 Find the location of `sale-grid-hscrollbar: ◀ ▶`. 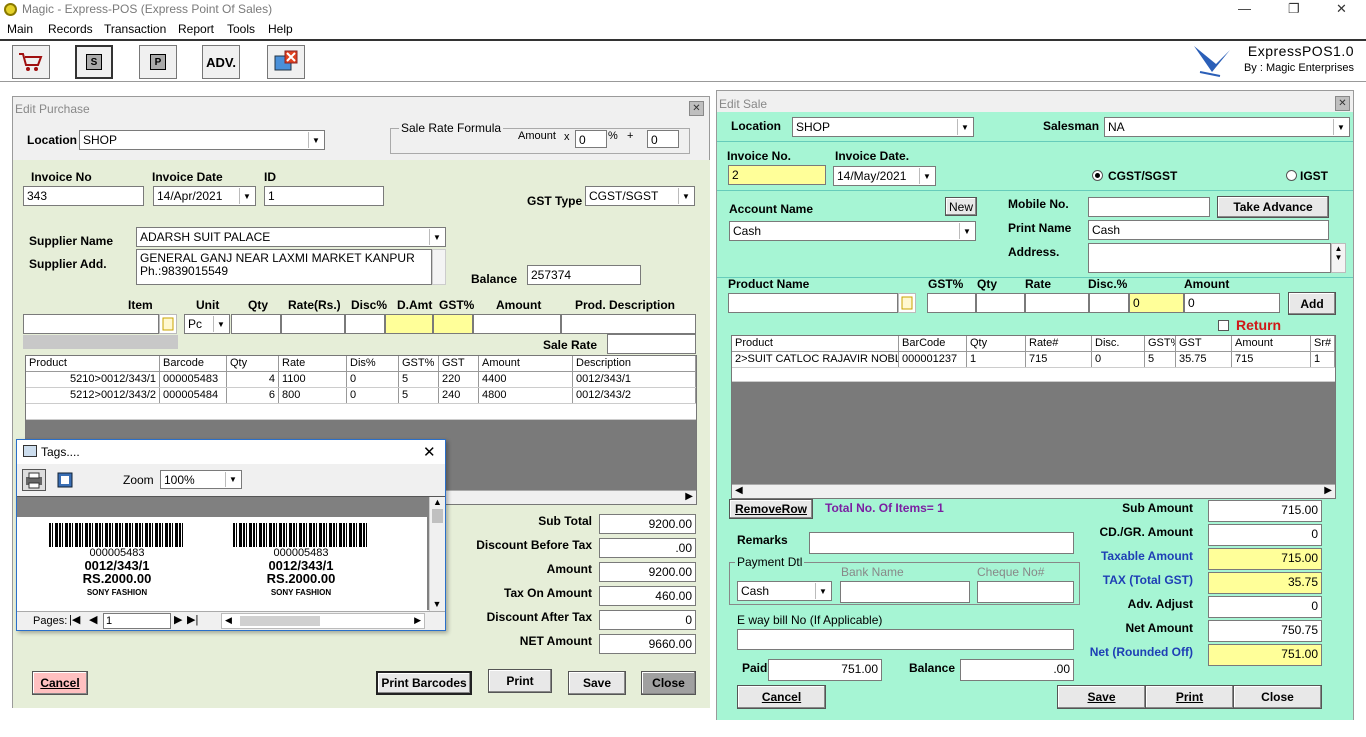

sale-grid-hscrollbar: ◀ ▶ is located at coordinates (1033, 491).